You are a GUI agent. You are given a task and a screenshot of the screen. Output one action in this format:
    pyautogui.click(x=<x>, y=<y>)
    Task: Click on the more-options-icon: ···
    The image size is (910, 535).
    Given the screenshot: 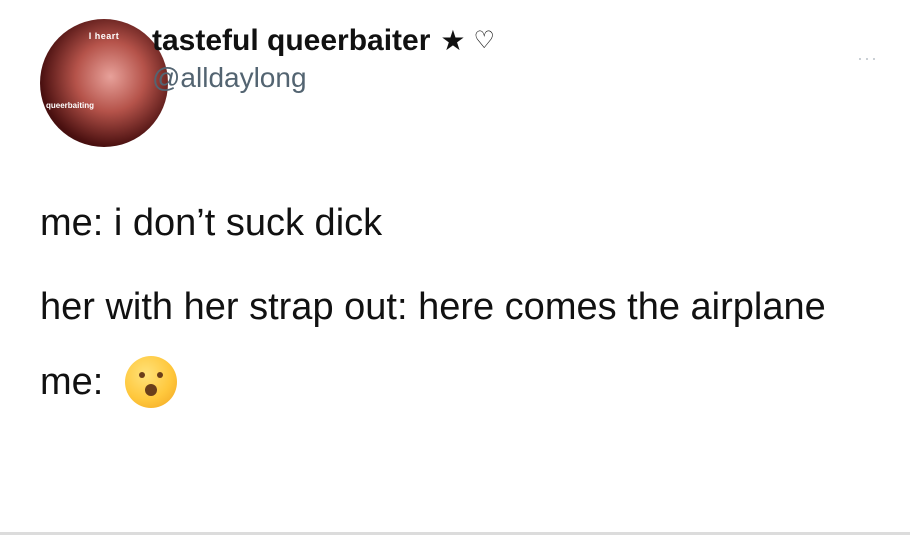 What is the action you would take?
    pyautogui.click(x=867, y=58)
    